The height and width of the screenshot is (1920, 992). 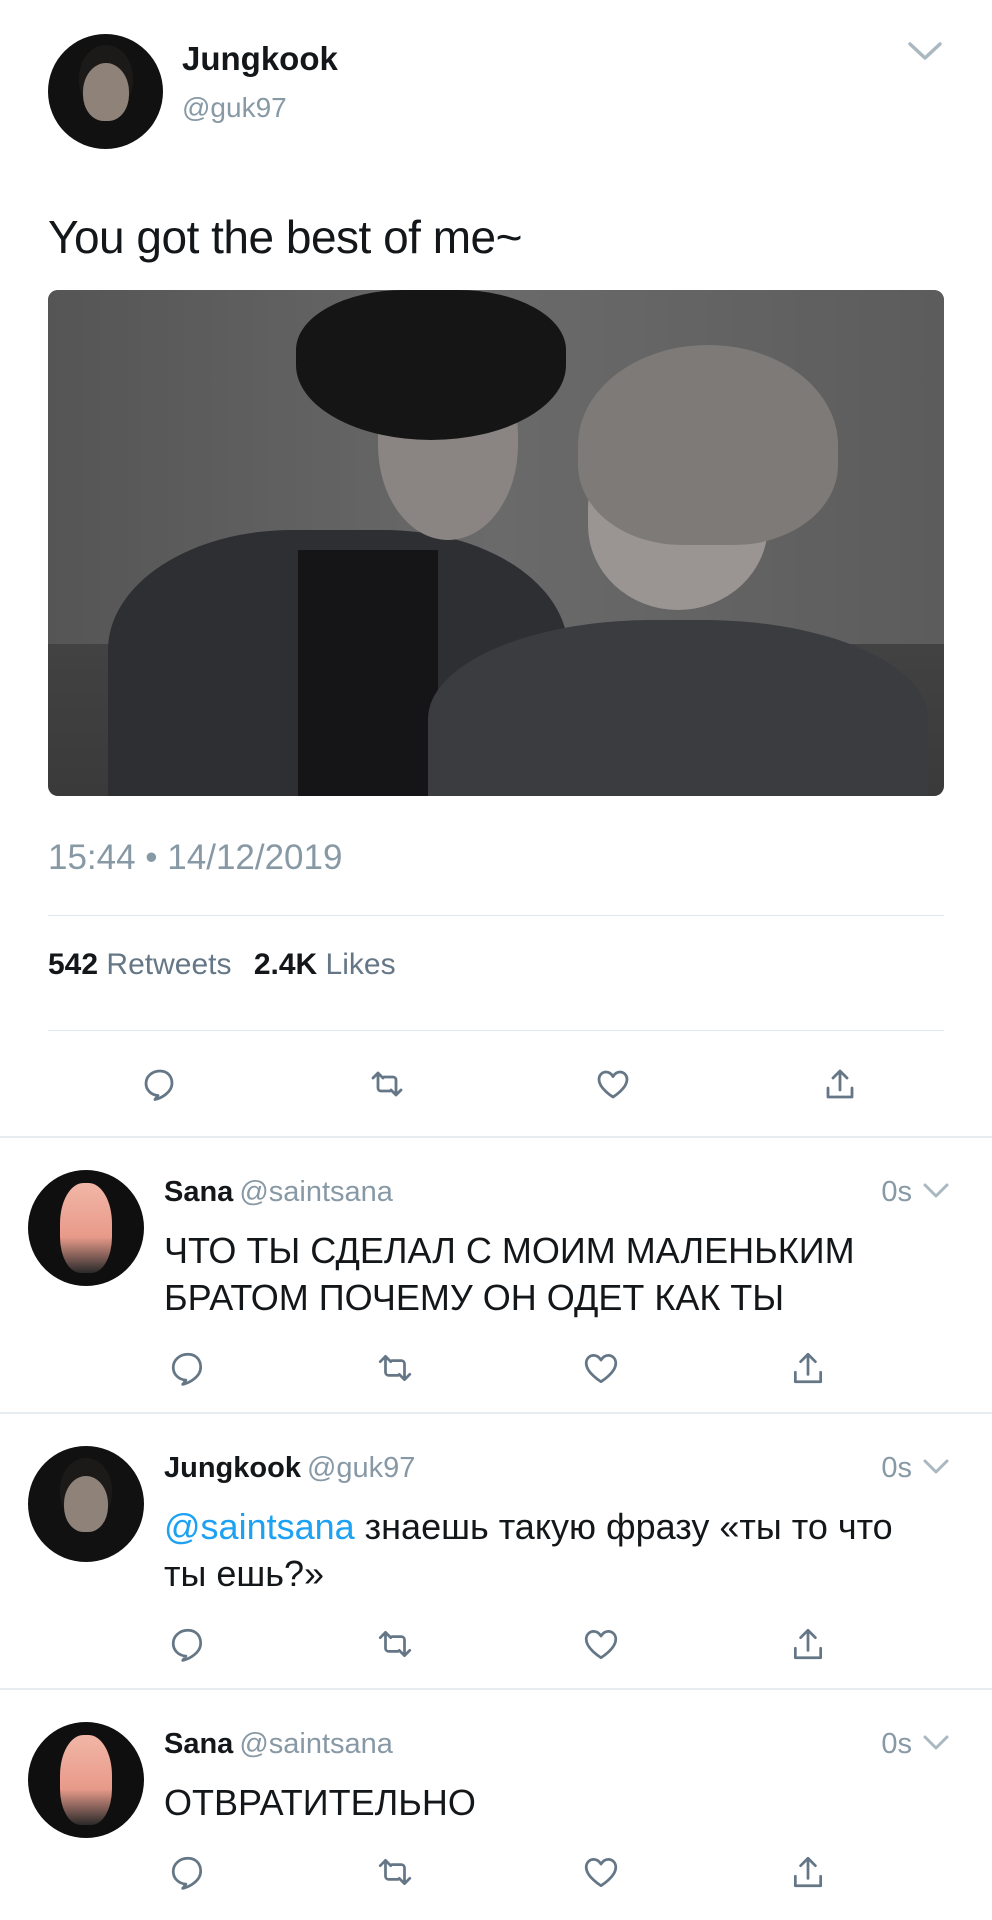 I want to click on retweets-count: 542, so click(x=73, y=964).